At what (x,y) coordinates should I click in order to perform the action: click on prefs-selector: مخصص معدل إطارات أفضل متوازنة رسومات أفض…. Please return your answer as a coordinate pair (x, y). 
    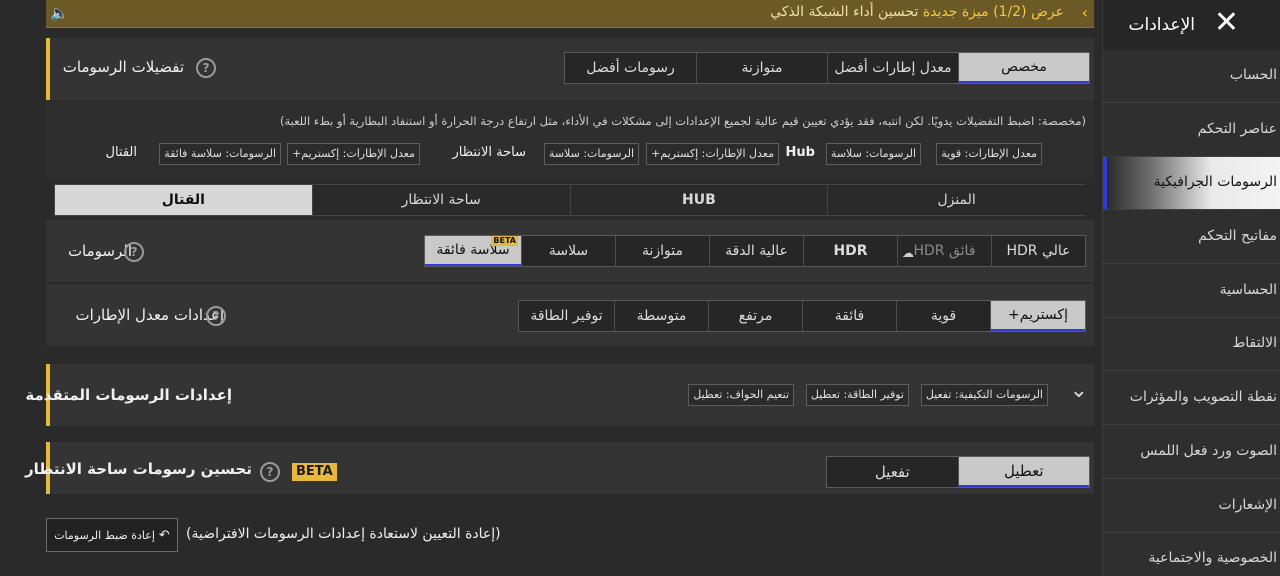
    Looking at the image, I should click on (827, 68).